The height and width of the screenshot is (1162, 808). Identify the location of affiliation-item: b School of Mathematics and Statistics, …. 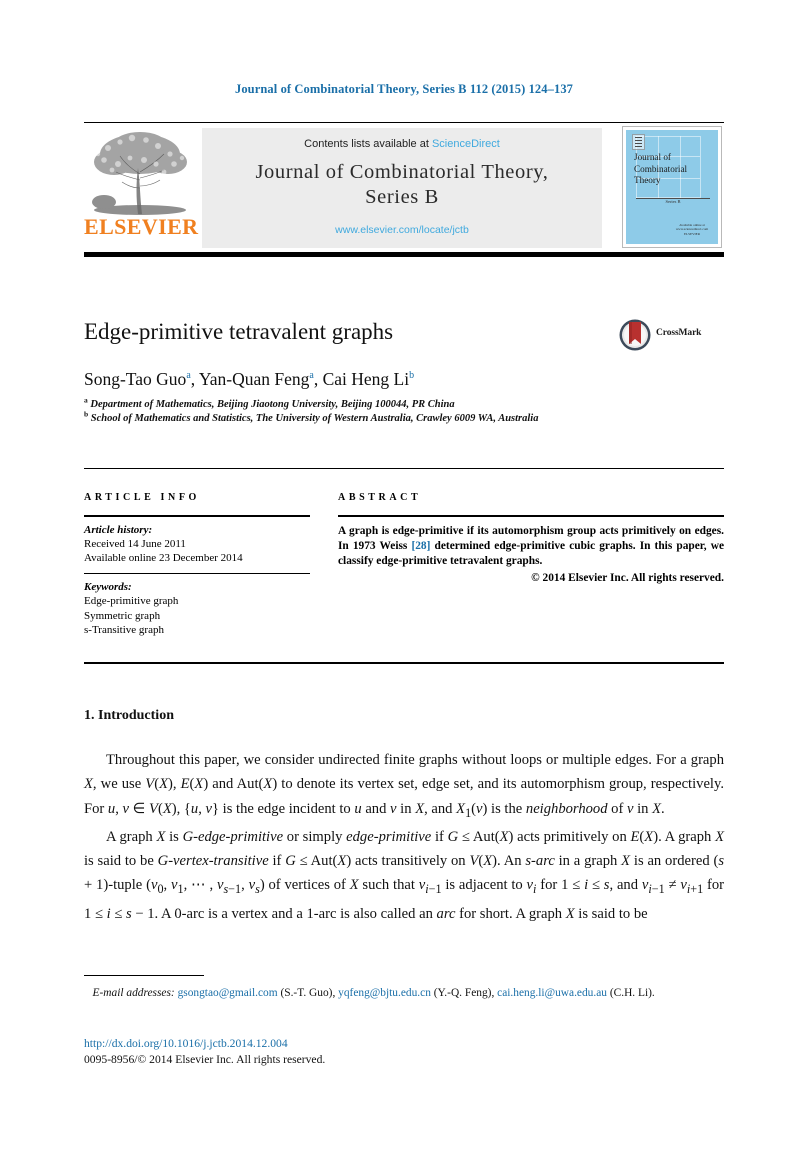
(364, 417).